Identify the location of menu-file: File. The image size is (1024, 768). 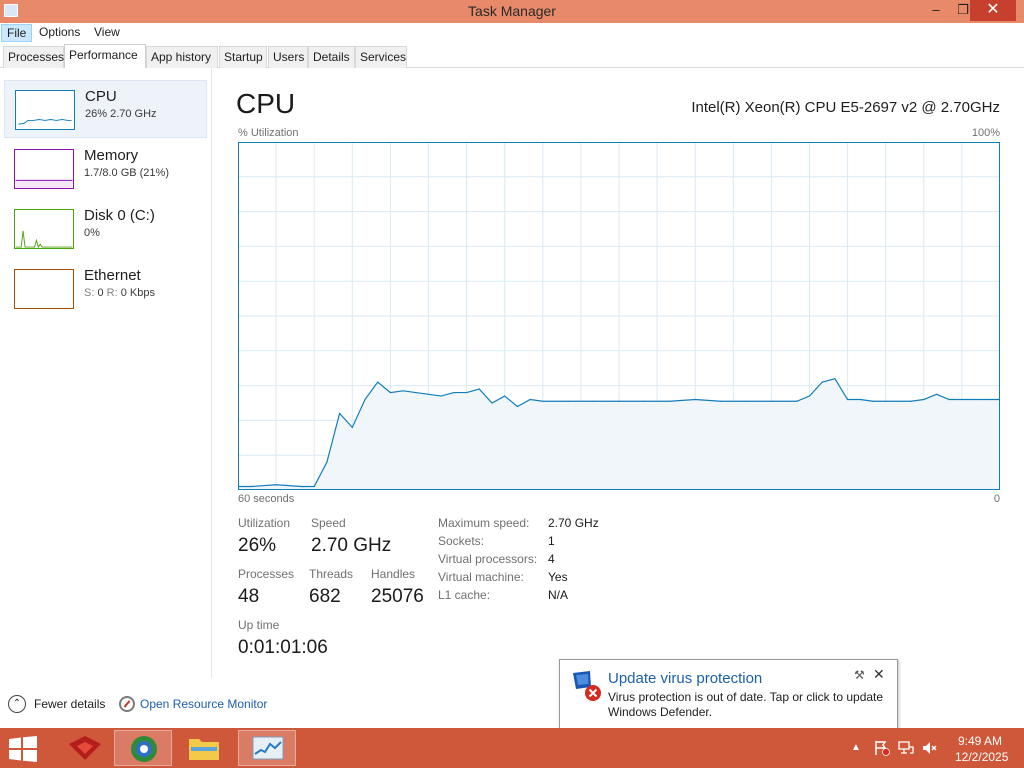
(17, 33).